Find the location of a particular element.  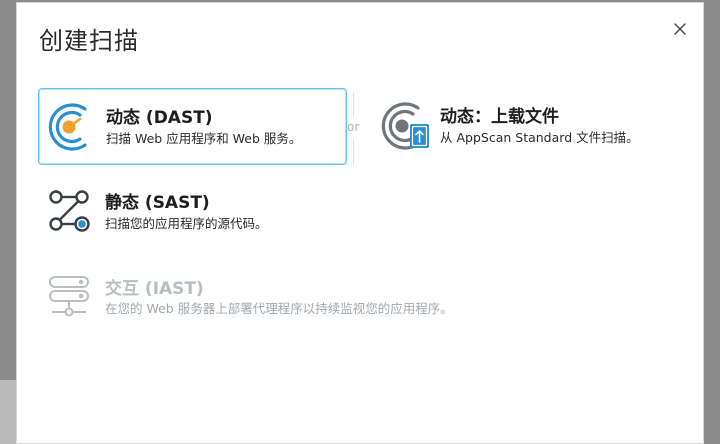

option-dast-description: 扫描 Web 应用程序和 Web 服务。 is located at coordinates (204, 138).